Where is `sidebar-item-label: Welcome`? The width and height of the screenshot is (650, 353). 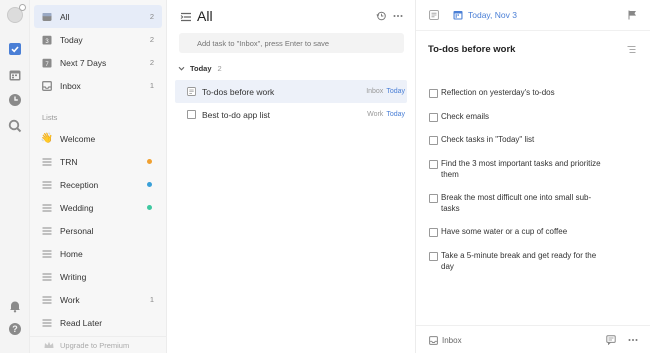
sidebar-item-label: Welcome is located at coordinates (78, 138).